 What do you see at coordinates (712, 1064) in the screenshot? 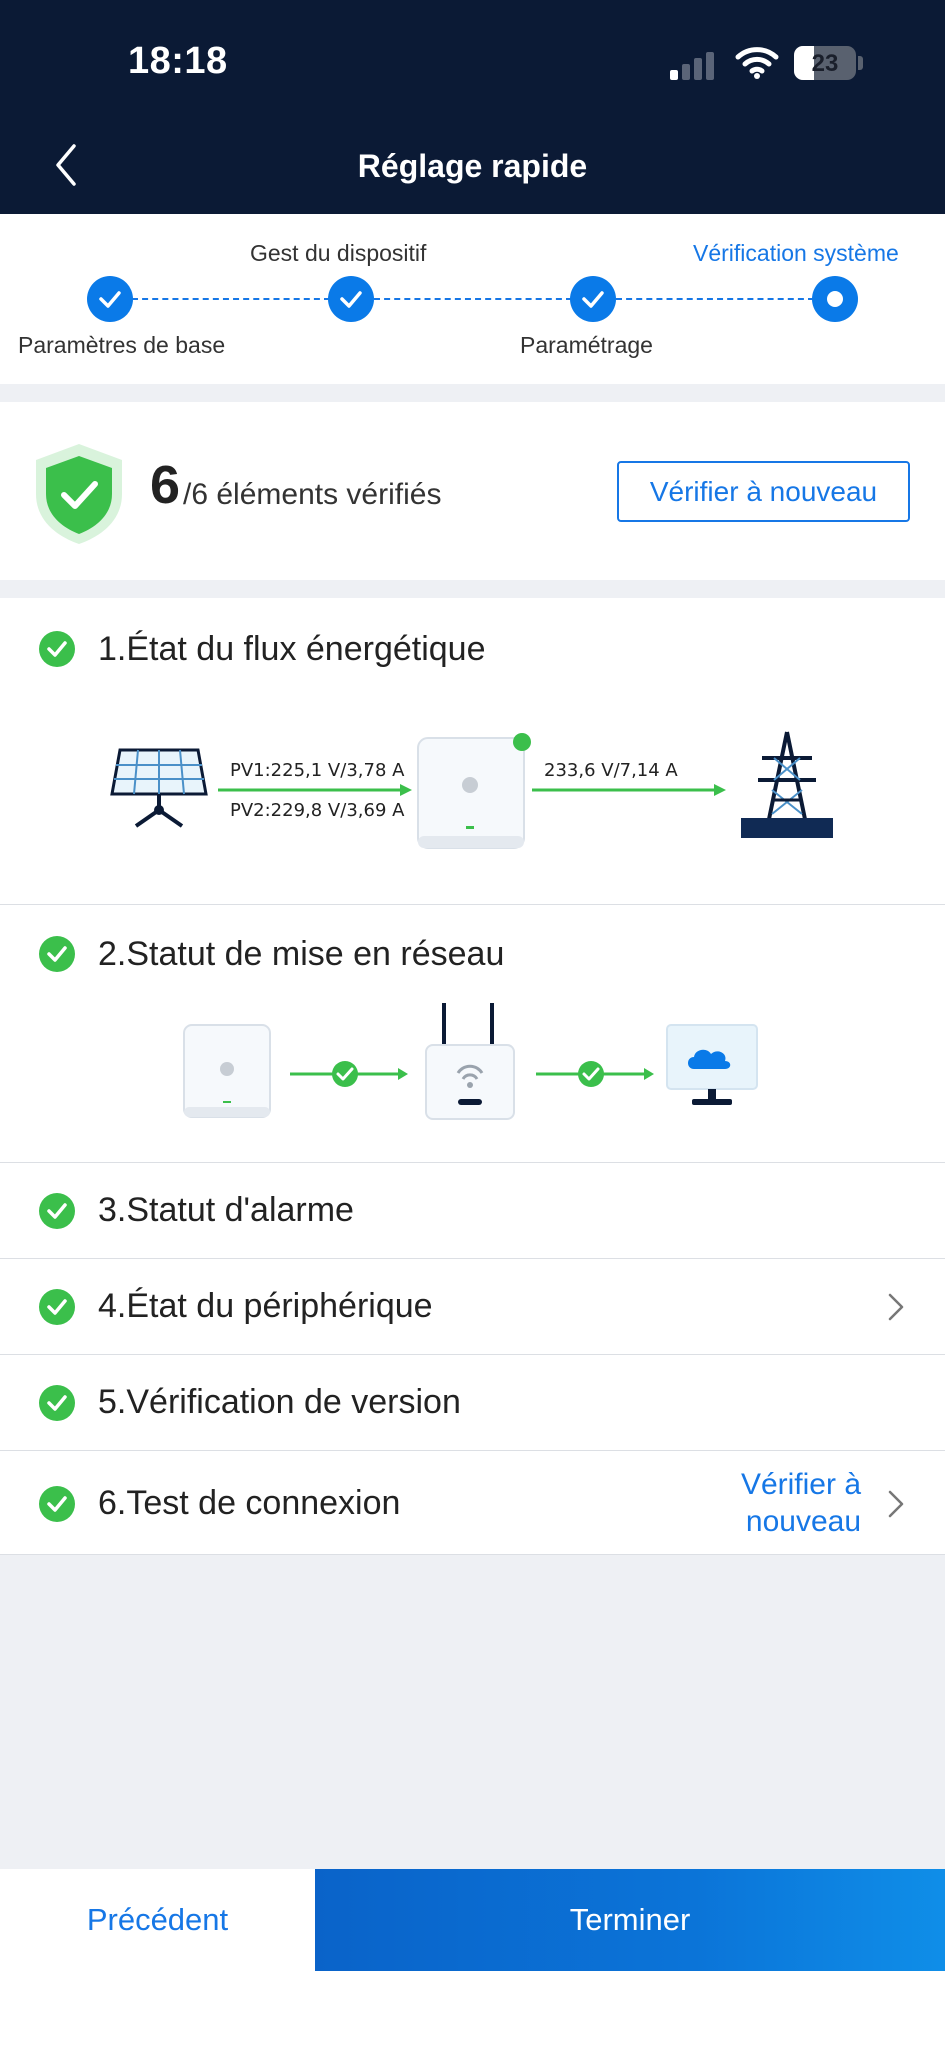
I see `cloud-monitor-icon` at bounding box center [712, 1064].